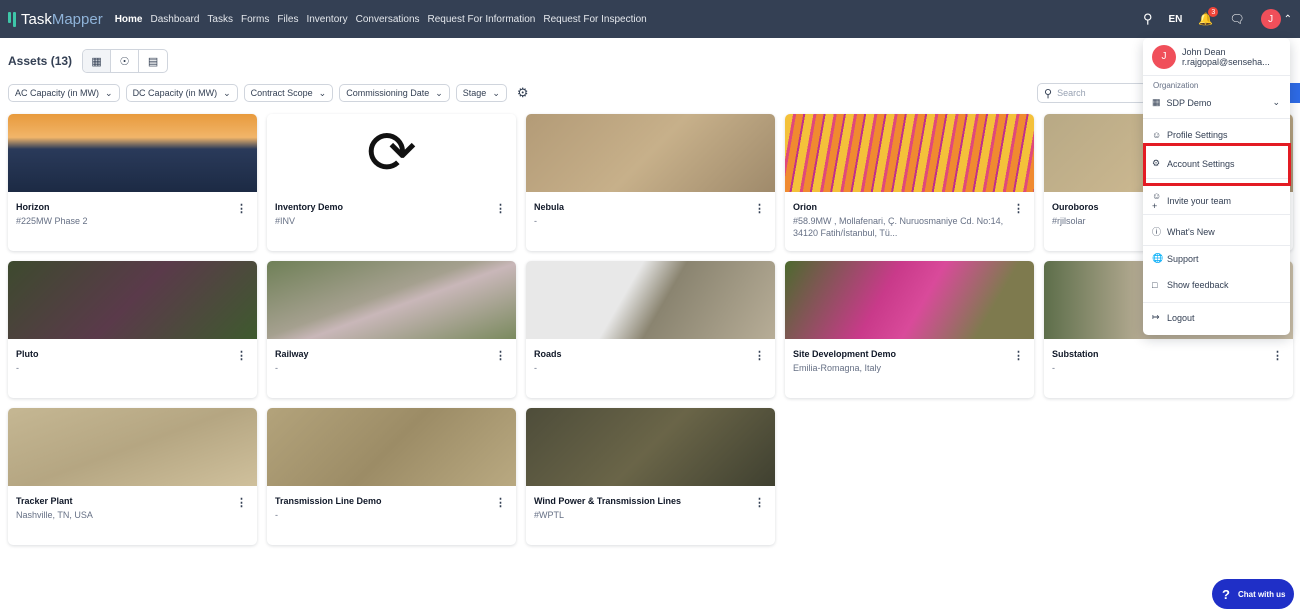 The width and height of the screenshot is (1300, 613). I want to click on filter-contract-scope: Contract Scope ⌄, so click(288, 93).